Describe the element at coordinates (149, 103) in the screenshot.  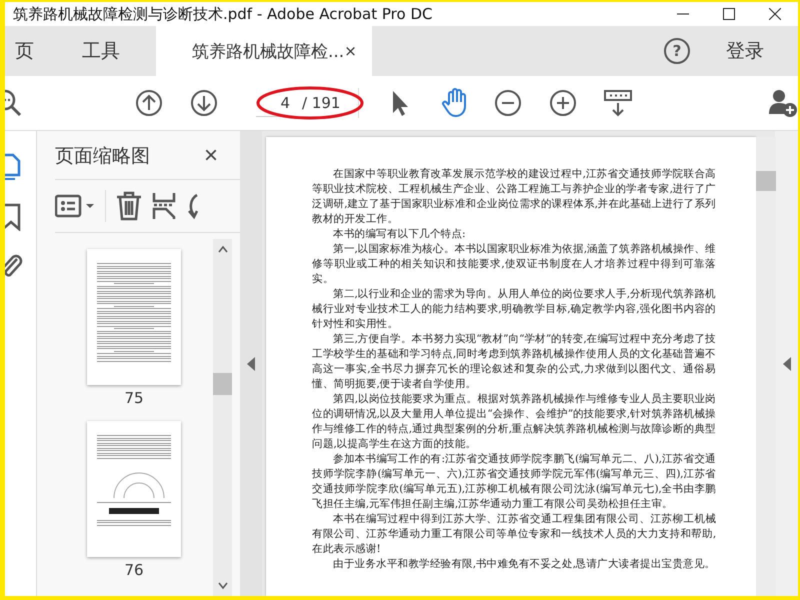
I see `arrow-up-icon` at that location.